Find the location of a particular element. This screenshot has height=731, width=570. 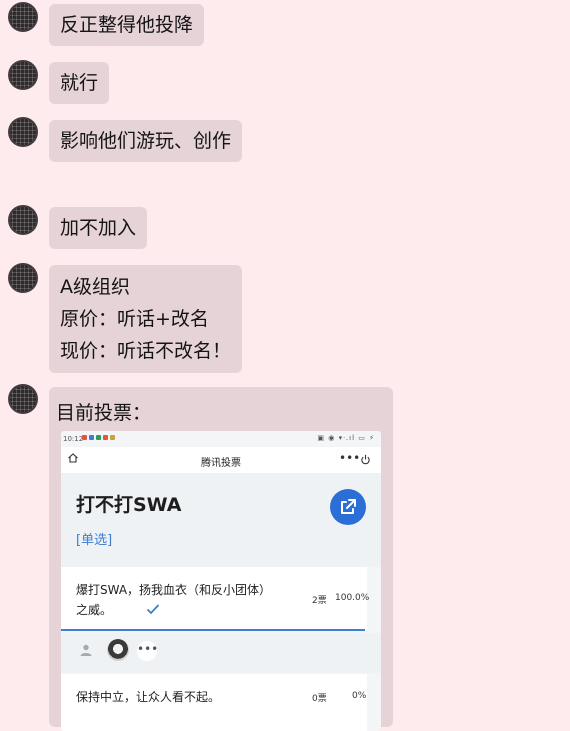

message-line: A级组织 is located at coordinates (95, 287).